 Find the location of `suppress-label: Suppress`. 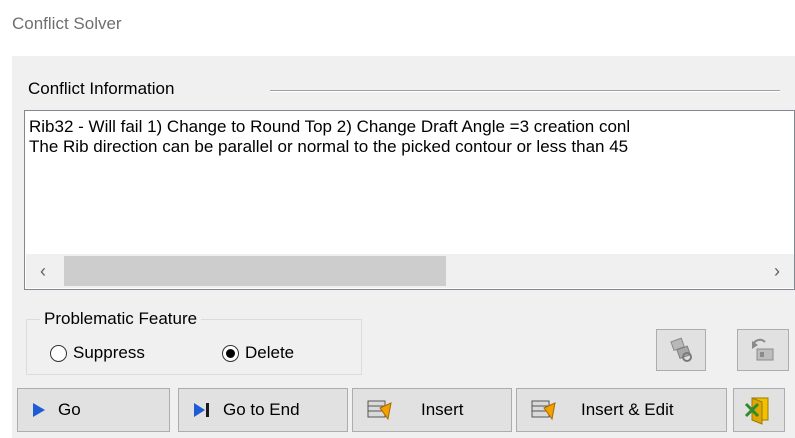

suppress-label: Suppress is located at coordinates (109, 352).